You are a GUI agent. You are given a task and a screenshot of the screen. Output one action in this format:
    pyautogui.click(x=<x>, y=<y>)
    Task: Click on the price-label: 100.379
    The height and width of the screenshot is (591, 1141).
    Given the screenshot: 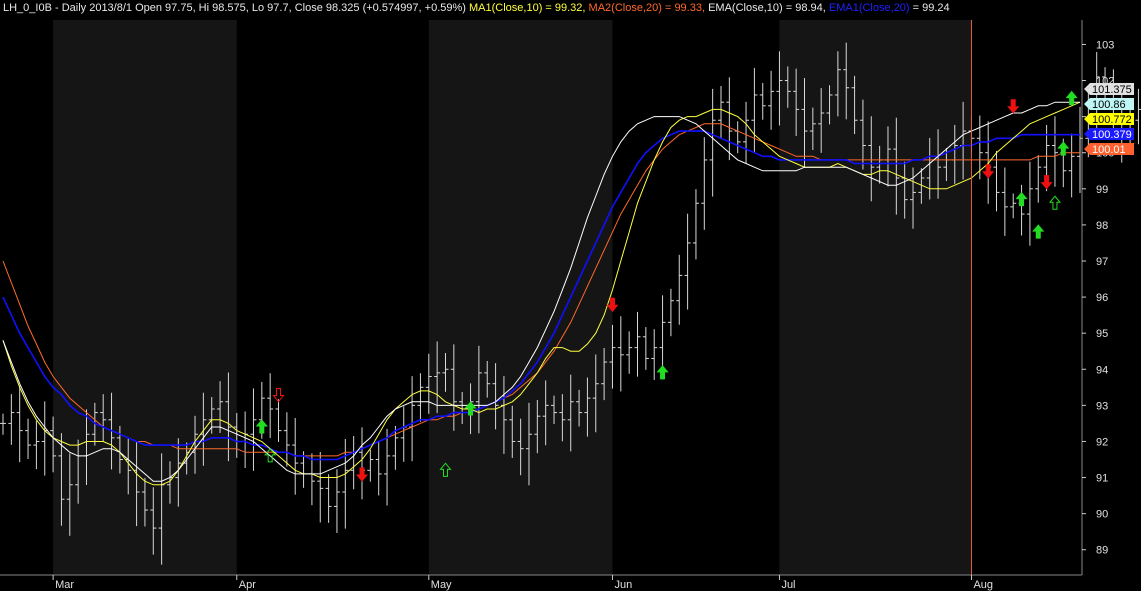 What is the action you would take?
    pyautogui.click(x=1109, y=134)
    